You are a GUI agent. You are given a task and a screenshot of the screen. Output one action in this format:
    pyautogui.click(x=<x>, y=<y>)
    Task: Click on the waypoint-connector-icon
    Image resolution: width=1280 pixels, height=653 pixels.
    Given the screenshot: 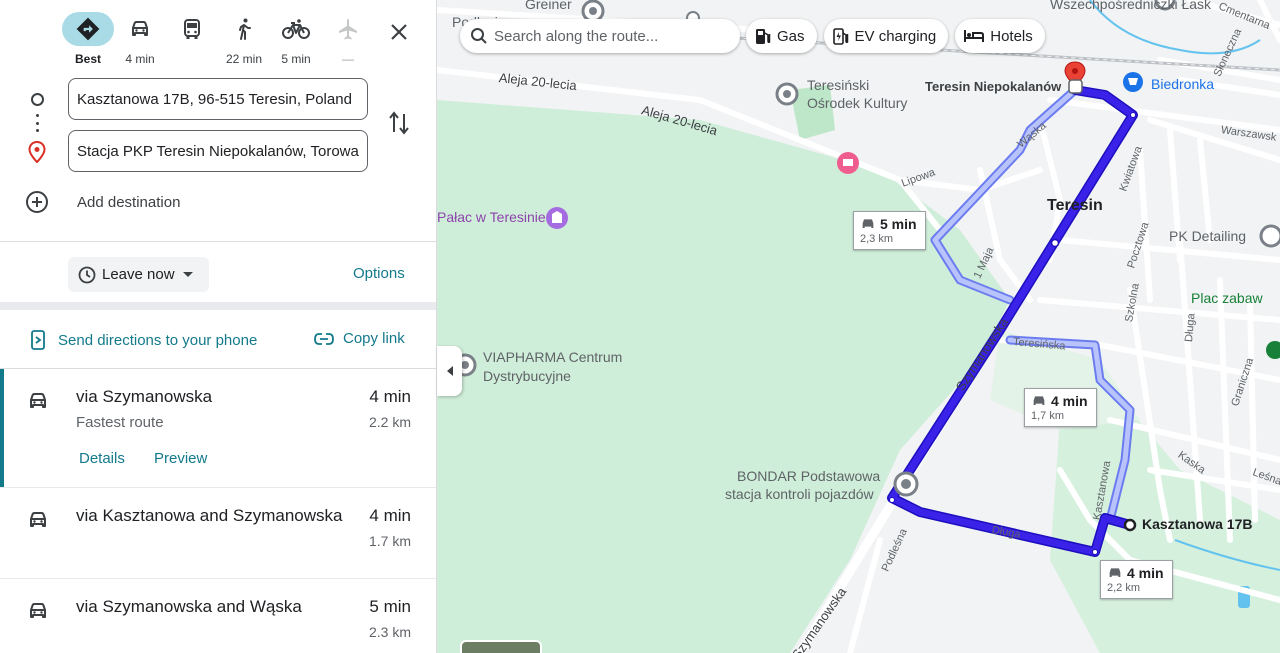 What is the action you would take?
    pyautogui.click(x=37, y=123)
    